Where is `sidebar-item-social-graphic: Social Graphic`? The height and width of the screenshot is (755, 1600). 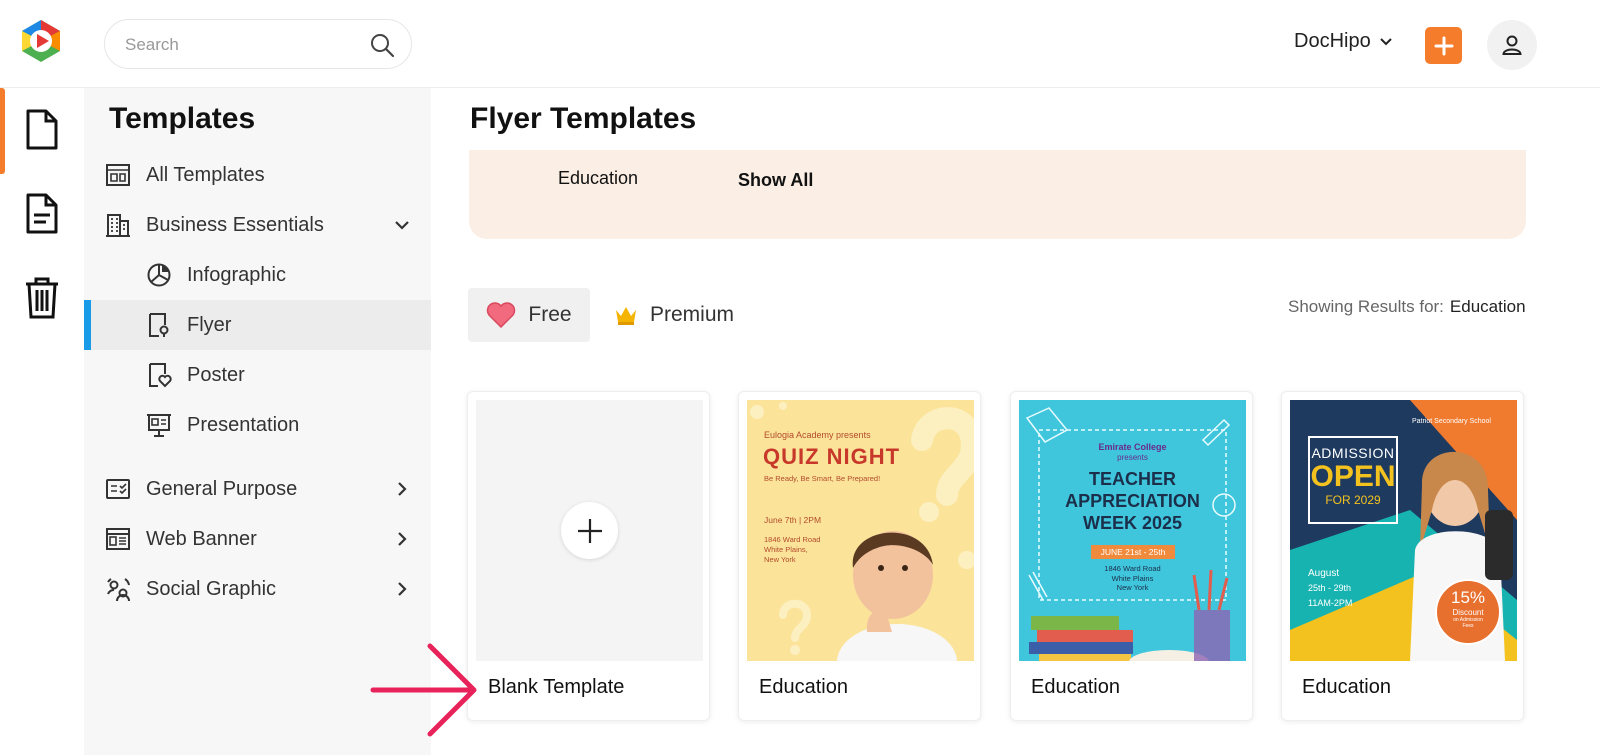 sidebar-item-social-graphic: Social Graphic is located at coordinates (257, 589).